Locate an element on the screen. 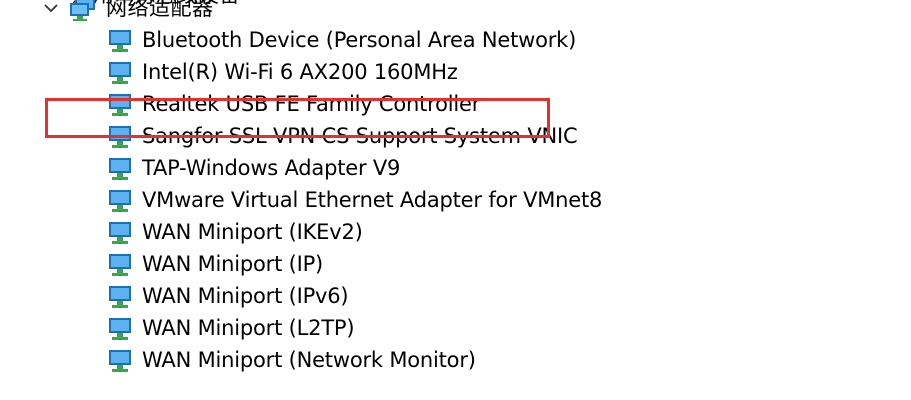 The width and height of the screenshot is (911, 400). device-row: Bluetooth Device (Personal Area Network) is located at coordinates (455, 40).